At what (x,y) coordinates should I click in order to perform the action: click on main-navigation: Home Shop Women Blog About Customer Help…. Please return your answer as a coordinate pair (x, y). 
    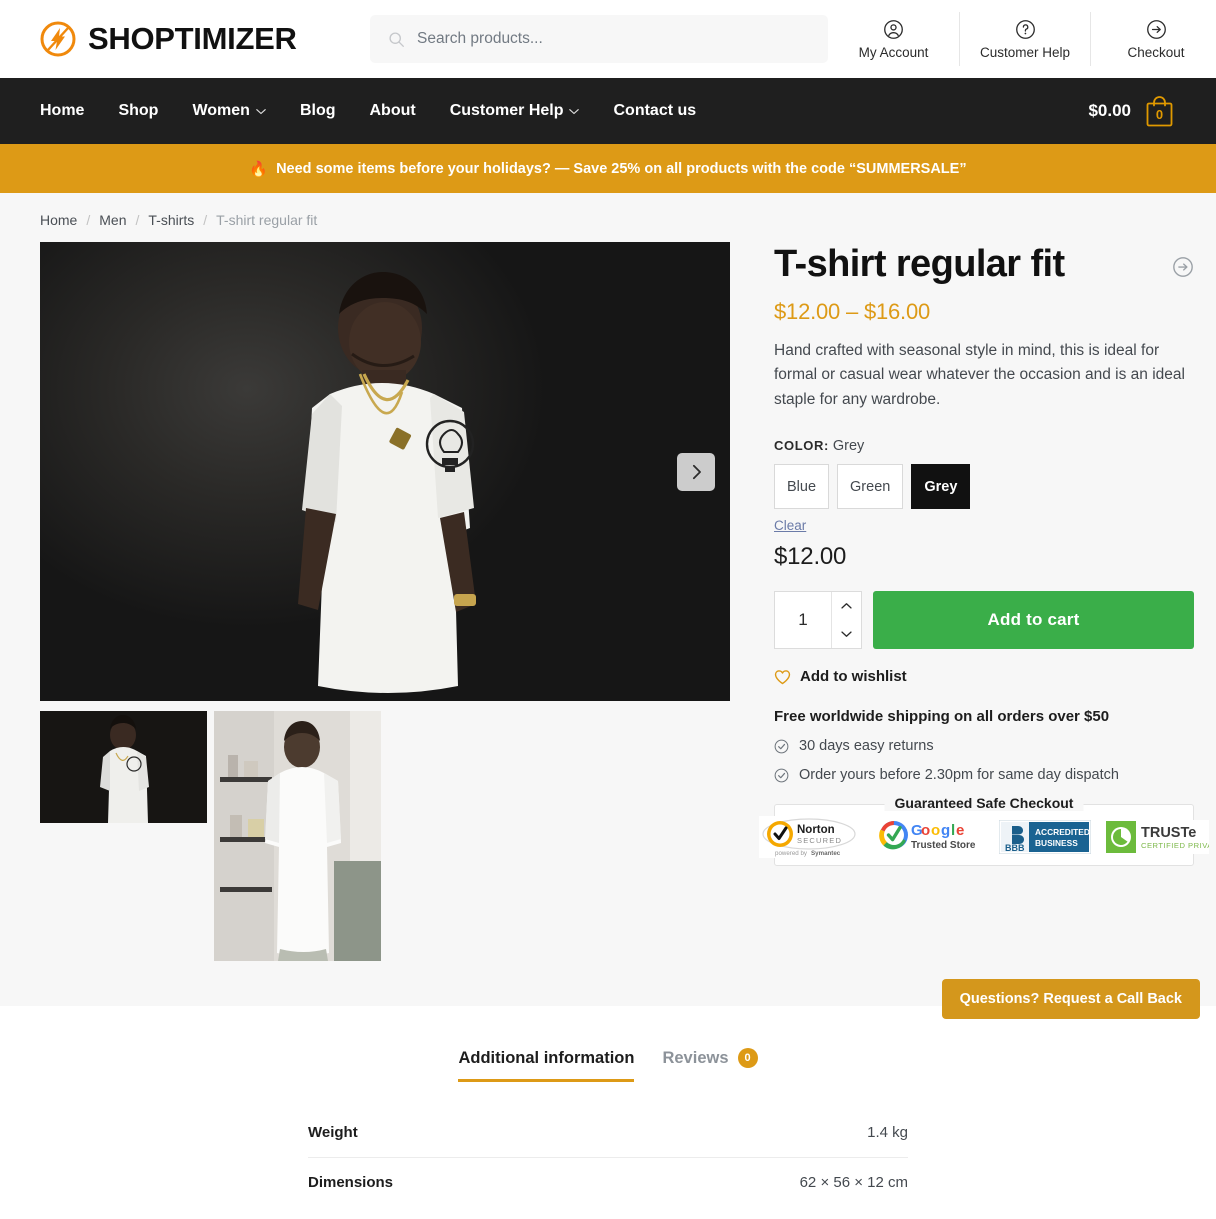
    Looking at the image, I should click on (608, 111).